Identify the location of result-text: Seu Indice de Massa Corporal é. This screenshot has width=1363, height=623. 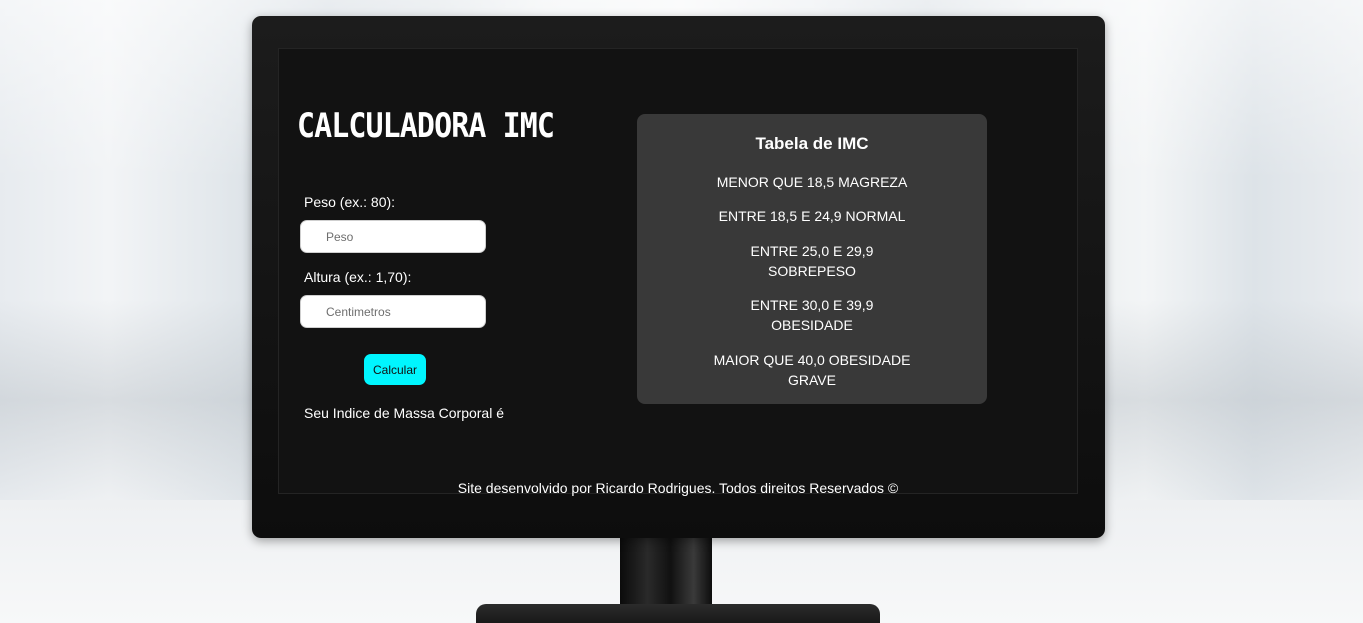
(404, 413).